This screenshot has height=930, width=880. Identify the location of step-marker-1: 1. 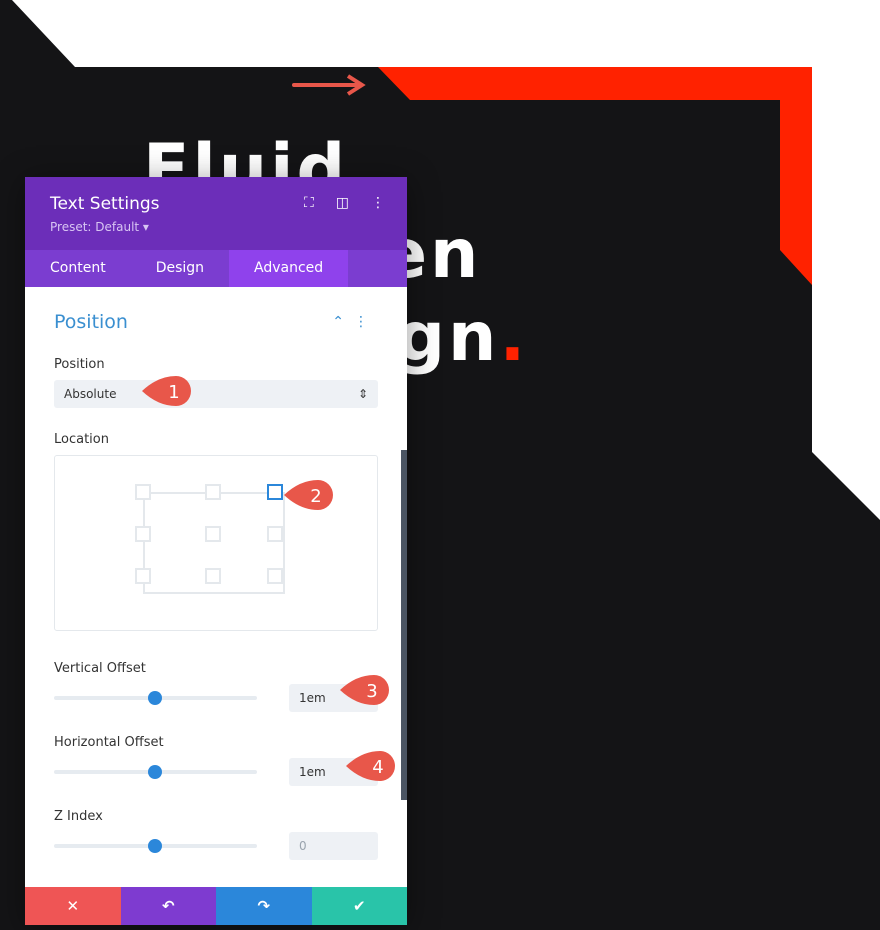
(168, 393).